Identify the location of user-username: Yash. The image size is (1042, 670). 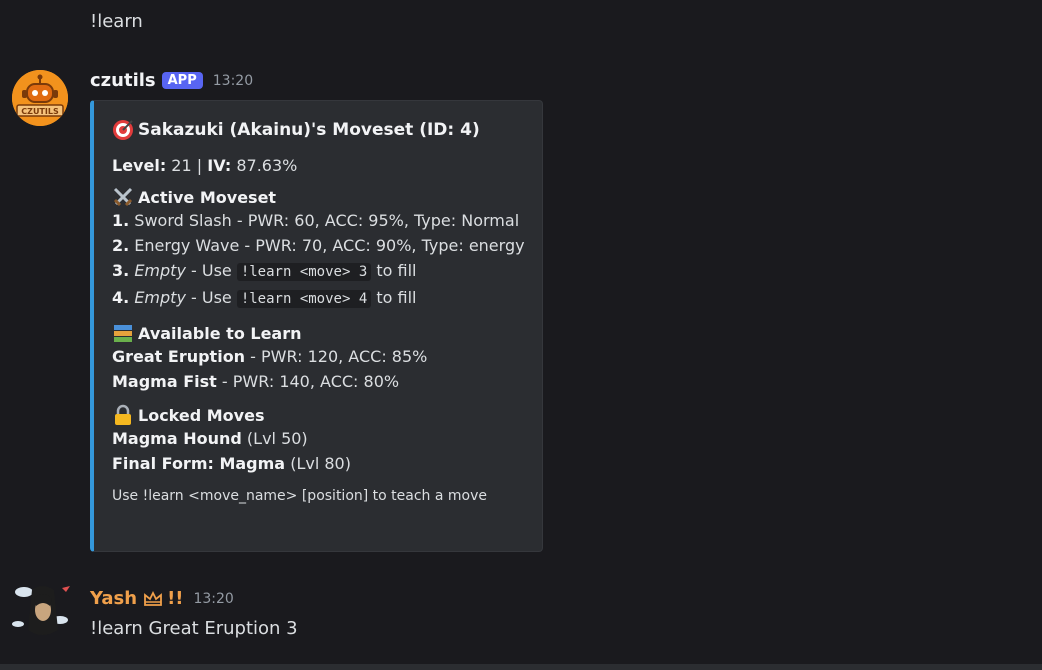
(113, 598).